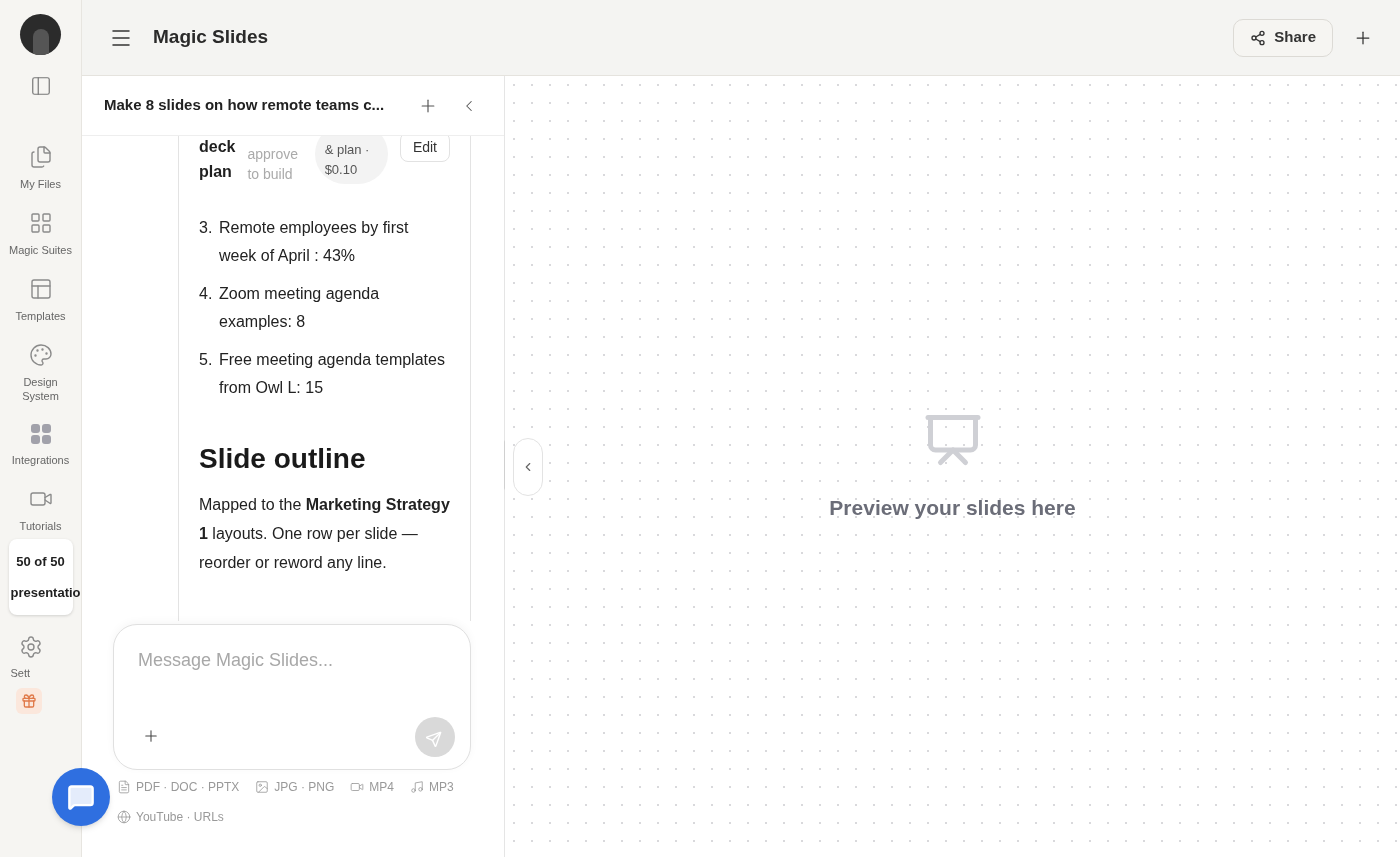 This screenshot has height=857, width=1400. Describe the element at coordinates (206, 228) in the screenshot. I see `list-number: 3.` at that location.